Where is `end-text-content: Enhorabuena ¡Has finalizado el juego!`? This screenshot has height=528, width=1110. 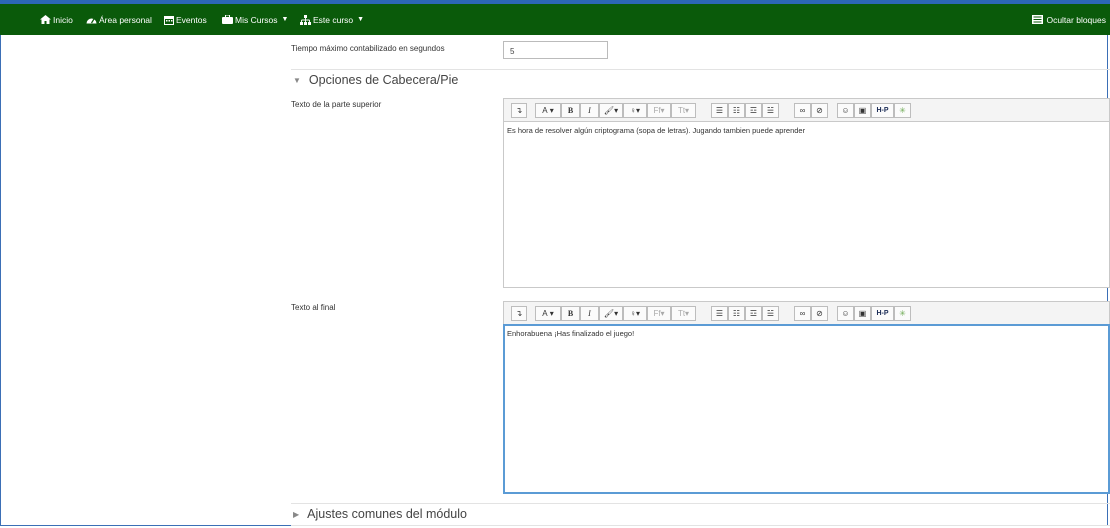 end-text-content: Enhorabuena ¡Has finalizado el juego! is located at coordinates (571, 333).